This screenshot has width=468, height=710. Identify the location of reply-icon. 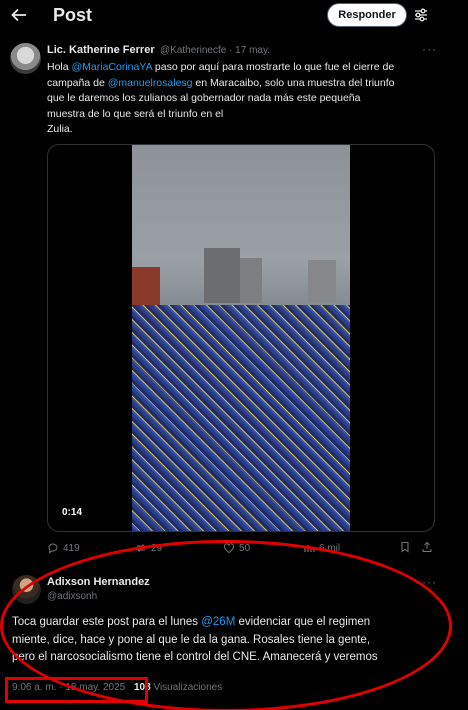
(53, 548).